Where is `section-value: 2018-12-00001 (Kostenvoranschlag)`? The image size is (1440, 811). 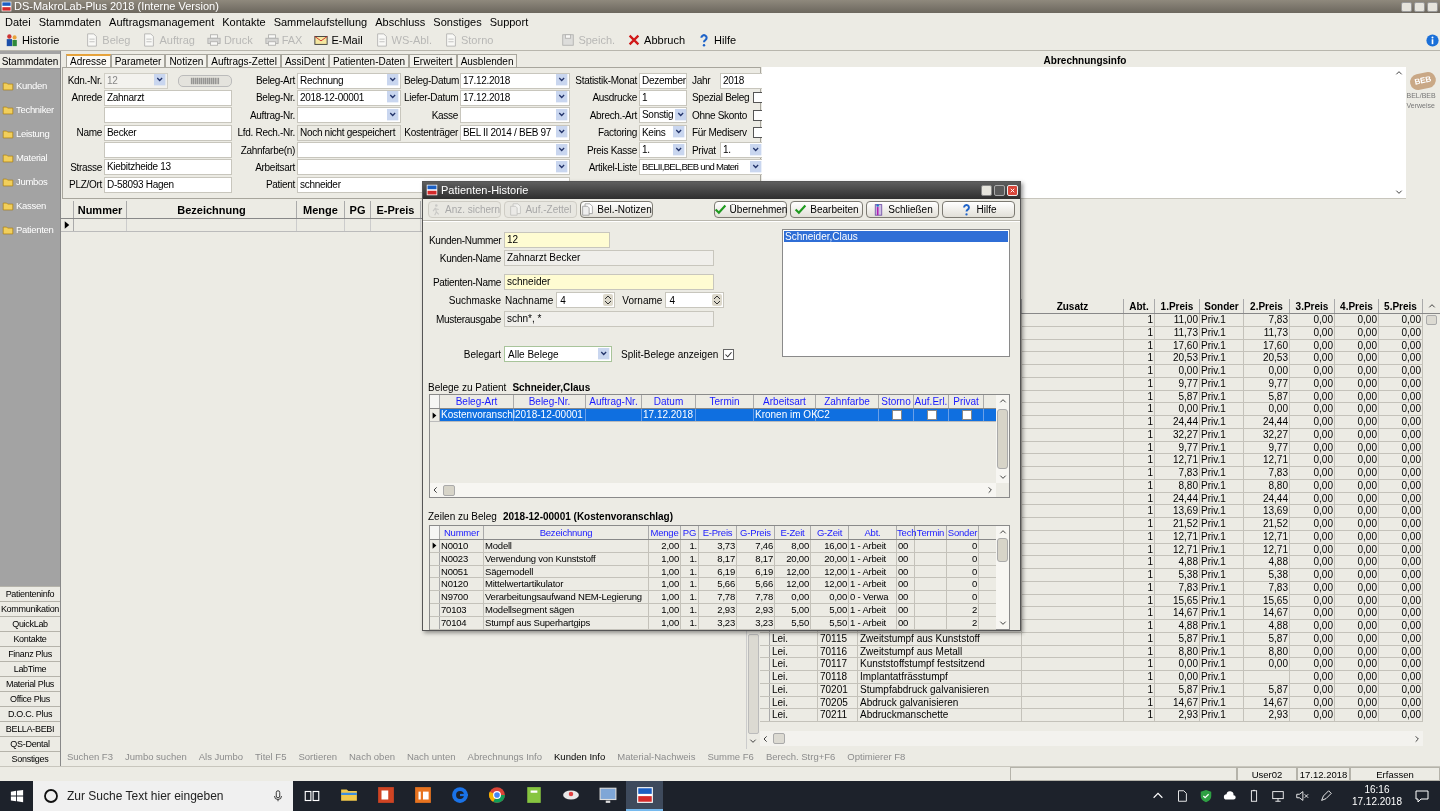
section-value: 2018-12-00001 (Kostenvoranschlag) is located at coordinates (587, 517).